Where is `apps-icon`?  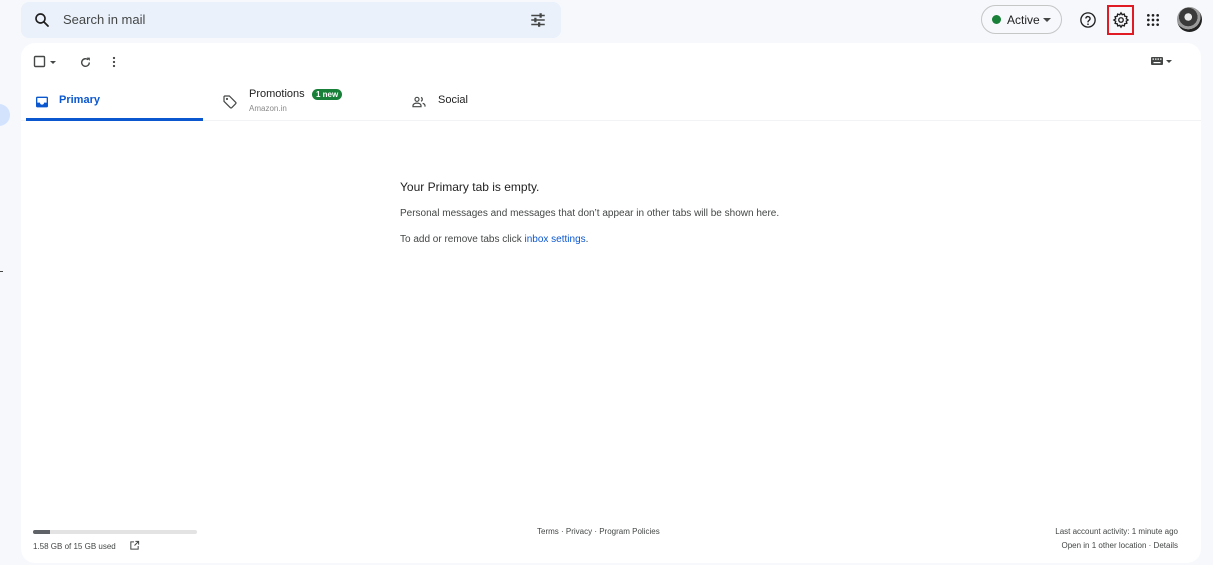 apps-icon is located at coordinates (1153, 20).